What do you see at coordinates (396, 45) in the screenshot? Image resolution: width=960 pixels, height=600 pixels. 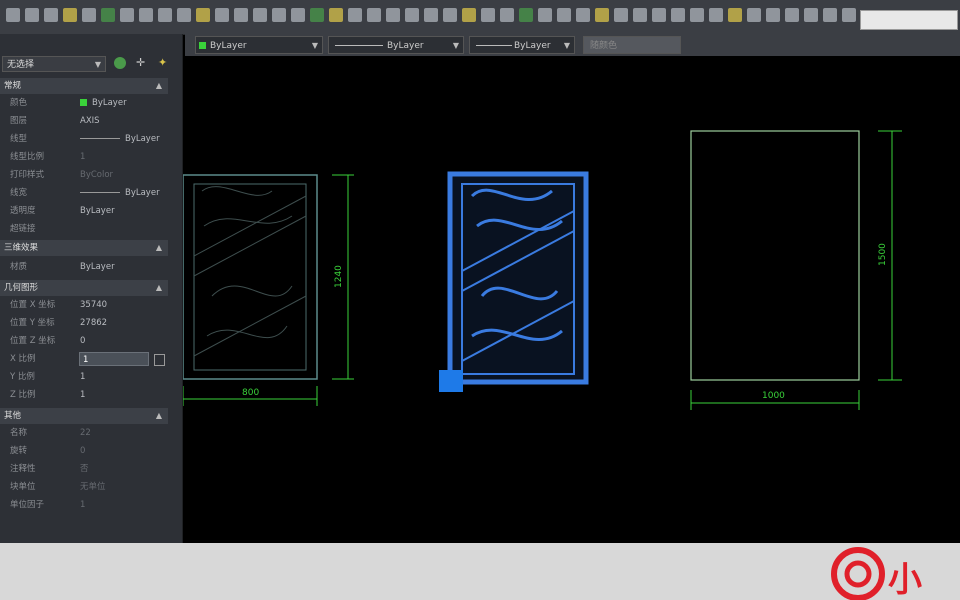 I see `linetype-combo: ByLayer ▼` at bounding box center [396, 45].